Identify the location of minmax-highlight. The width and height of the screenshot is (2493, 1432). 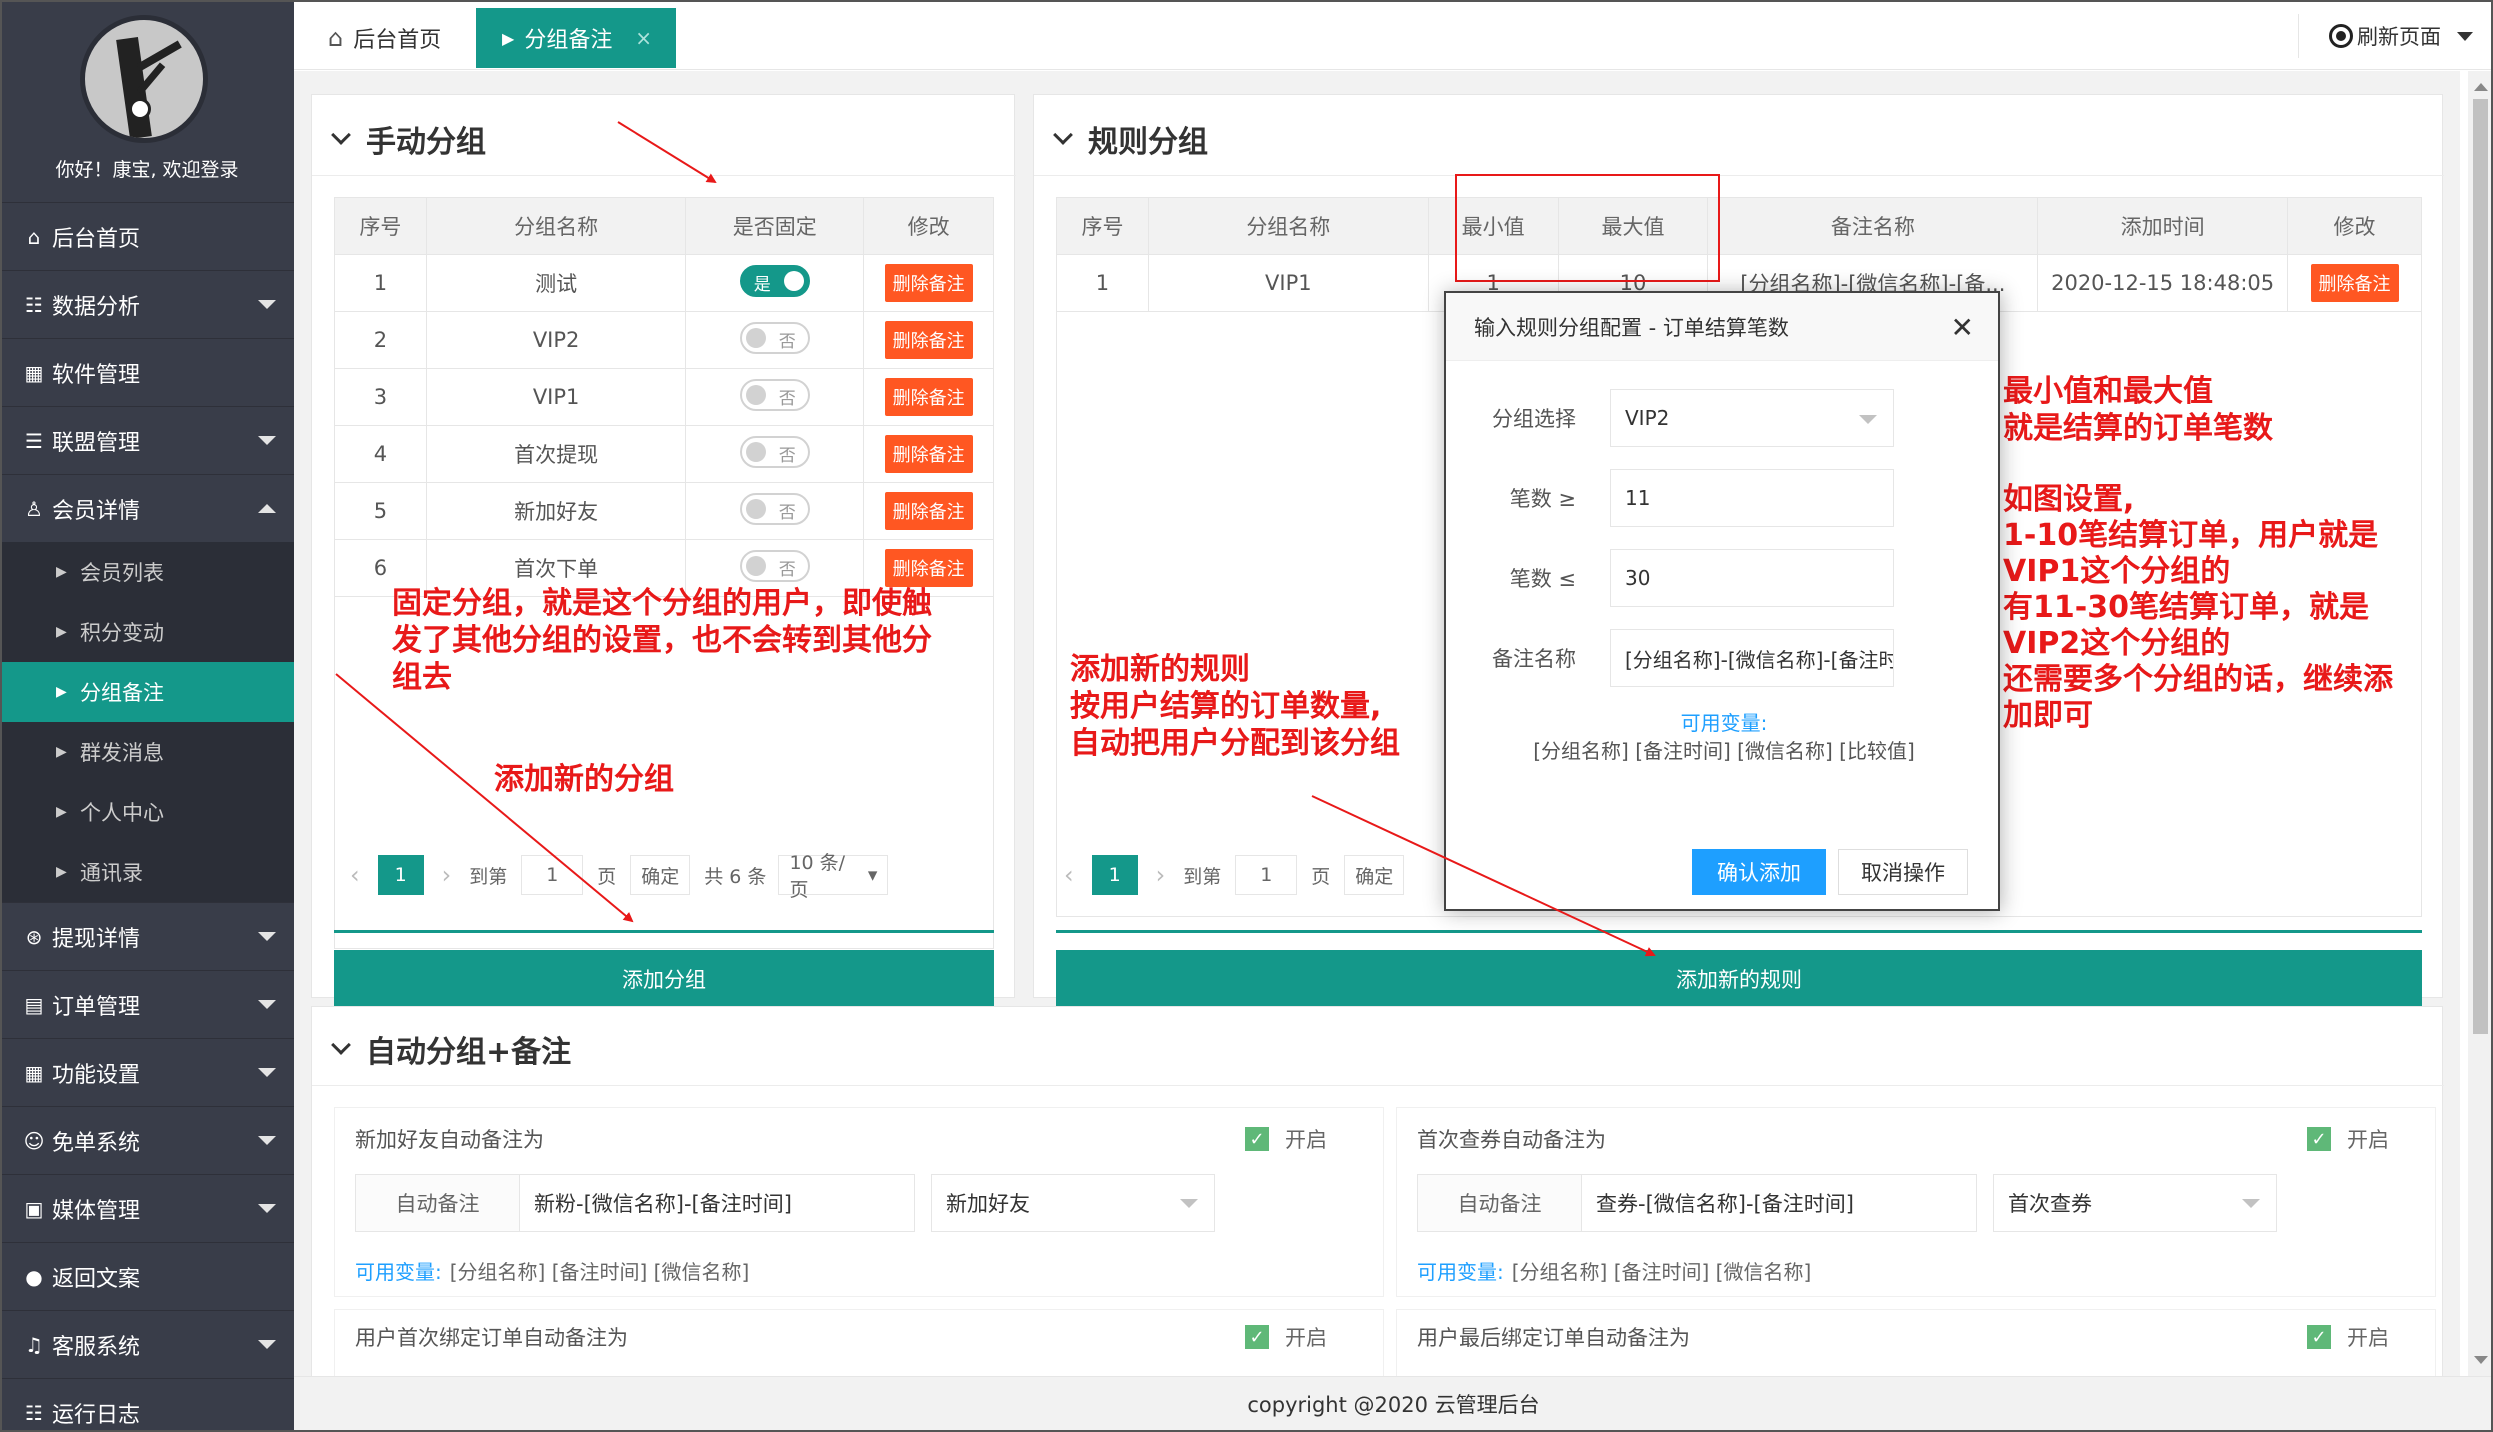
(1587, 228).